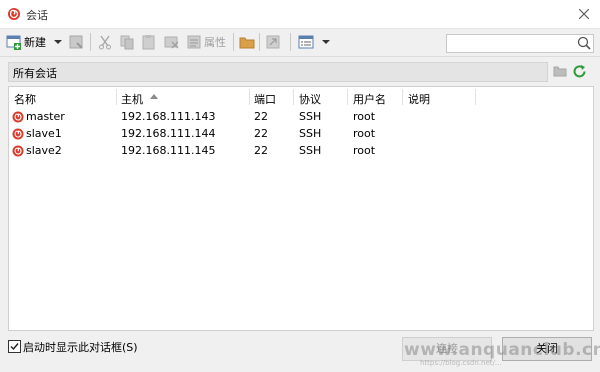 This screenshot has height=372, width=600. I want to click on copy-icon, so click(127, 42).